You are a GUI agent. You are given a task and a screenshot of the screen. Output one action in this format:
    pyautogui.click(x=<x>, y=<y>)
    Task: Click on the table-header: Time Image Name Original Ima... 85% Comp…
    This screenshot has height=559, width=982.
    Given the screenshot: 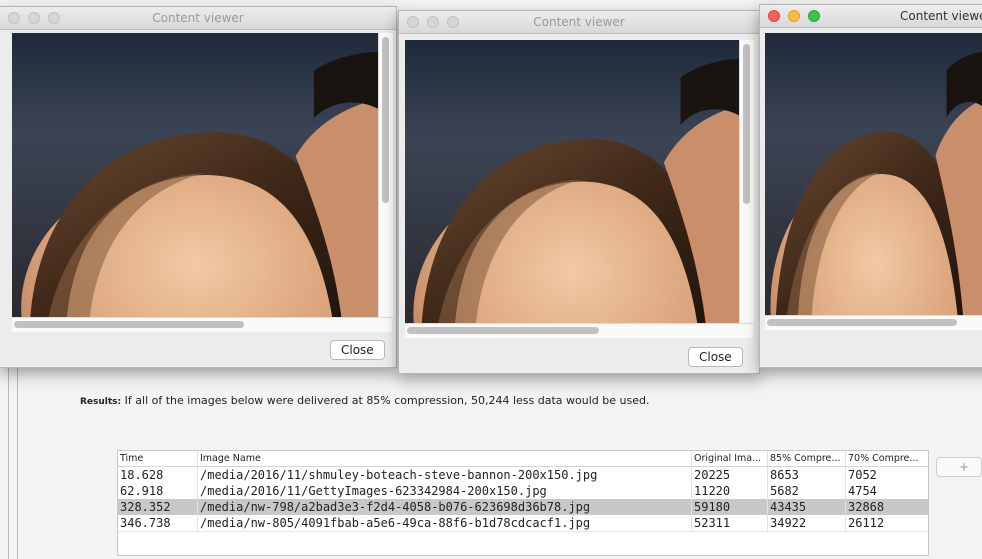 What is the action you would take?
    pyautogui.click(x=523, y=459)
    